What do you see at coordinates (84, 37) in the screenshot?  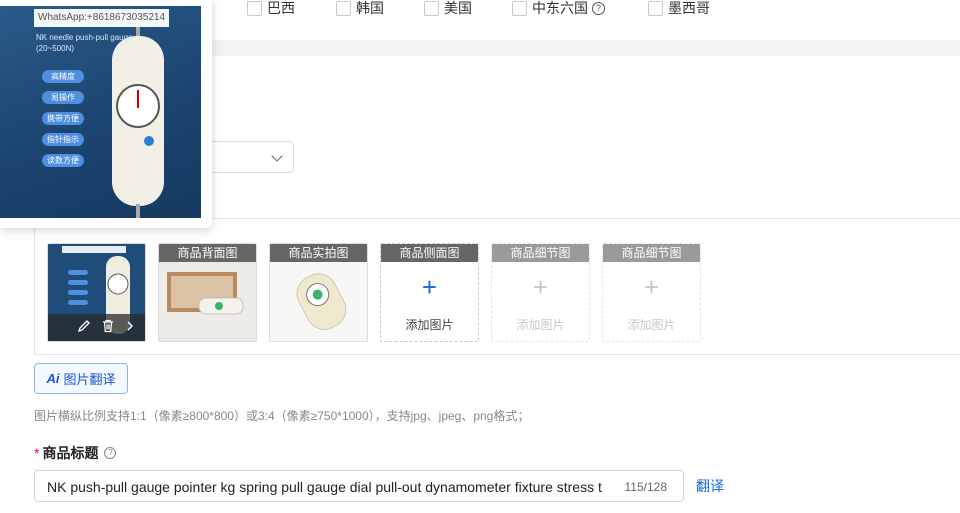 I see `preview-product-name: NK needle push-pull gauge` at bounding box center [84, 37].